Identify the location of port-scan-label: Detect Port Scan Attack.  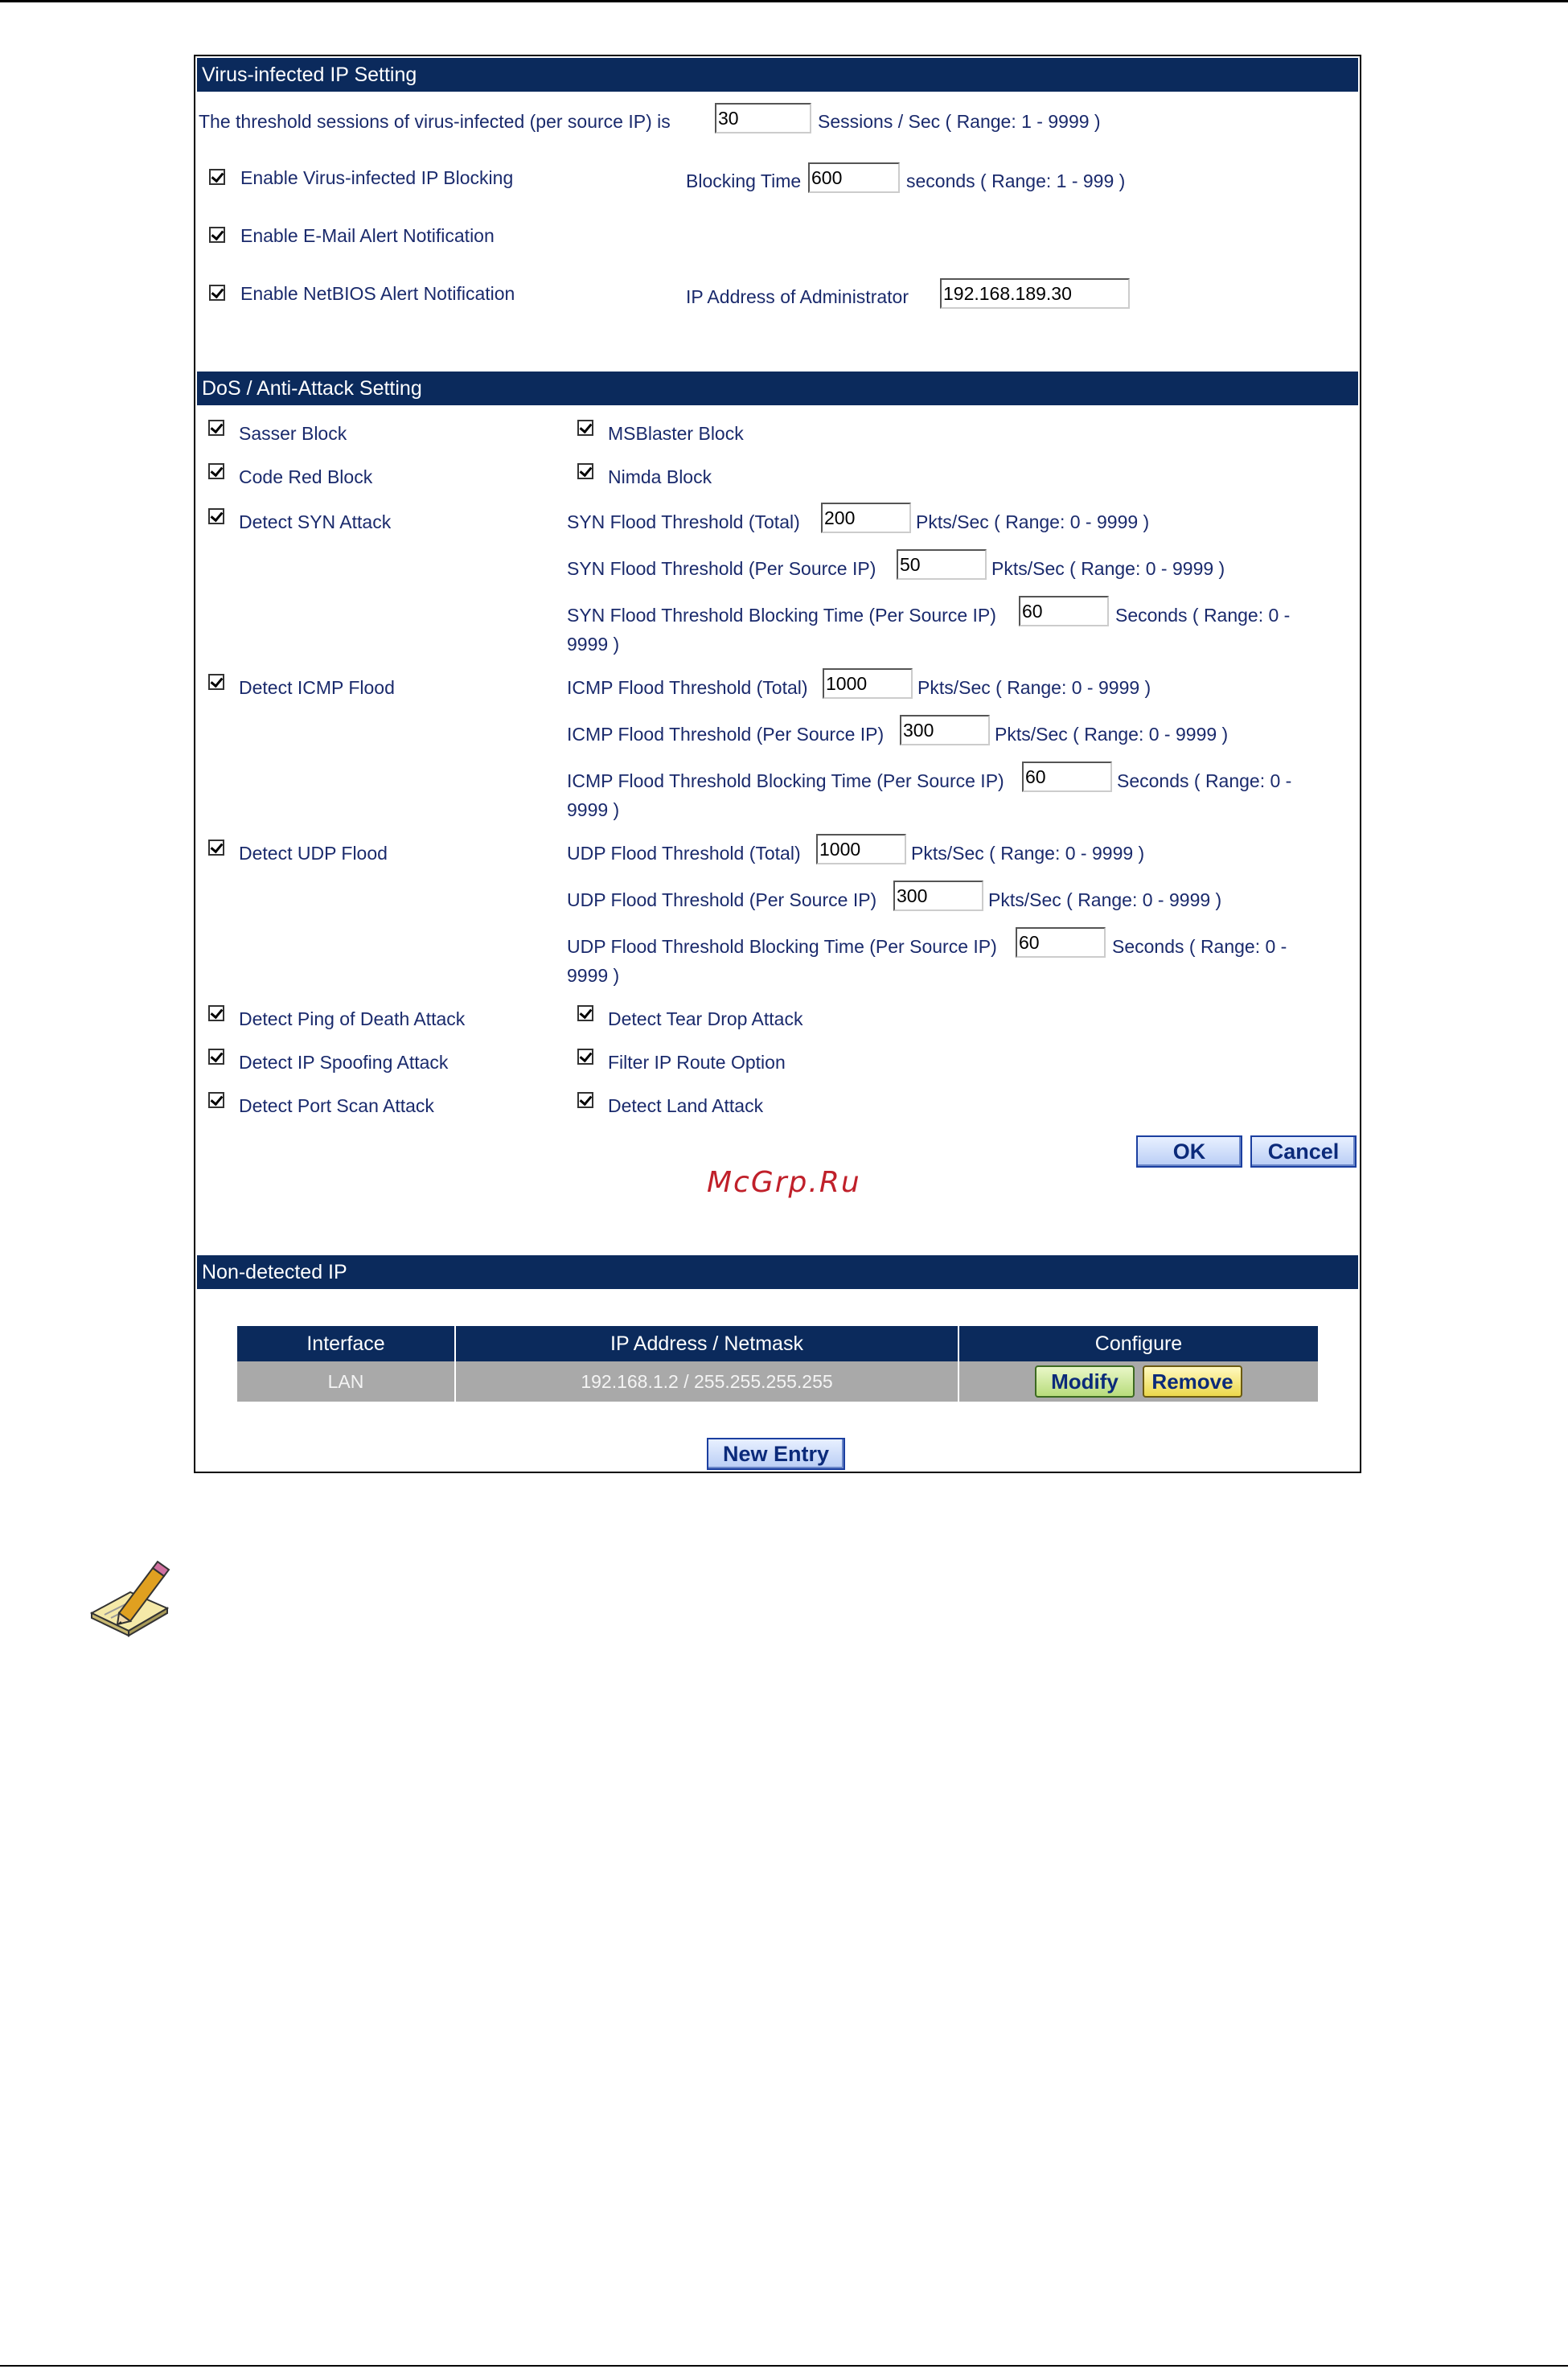
(336, 1105).